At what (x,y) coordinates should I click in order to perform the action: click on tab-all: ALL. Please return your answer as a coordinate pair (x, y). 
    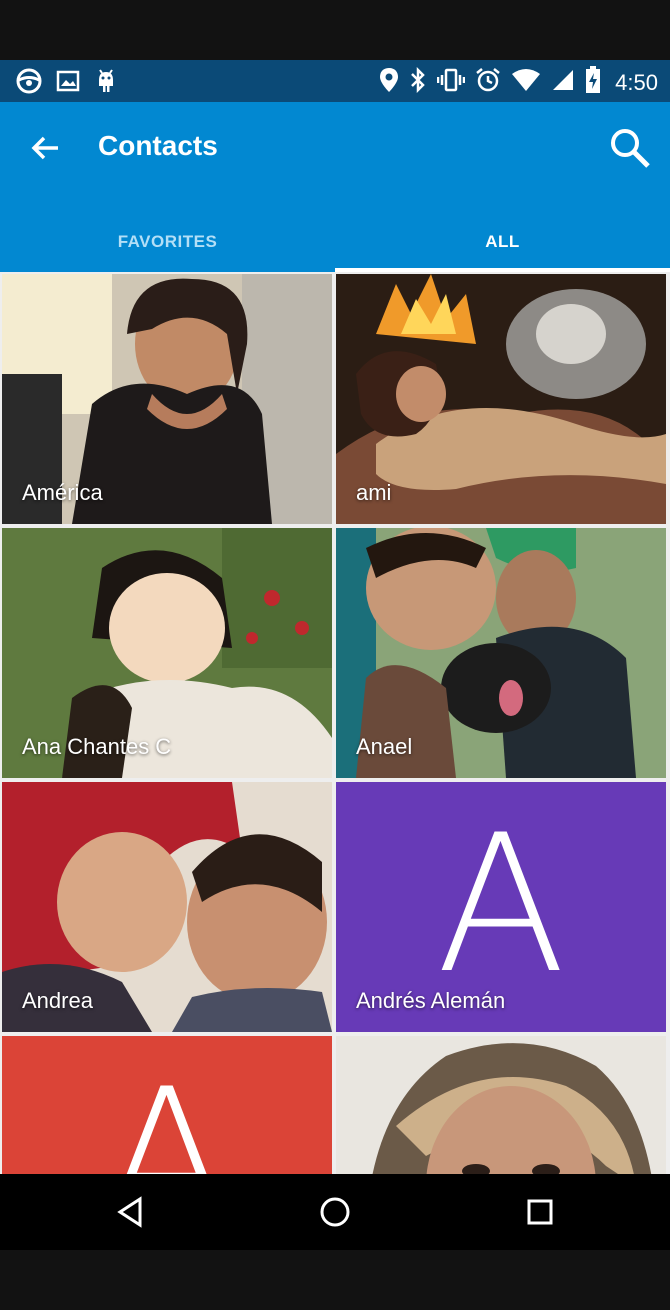
    Looking at the image, I should click on (502, 242).